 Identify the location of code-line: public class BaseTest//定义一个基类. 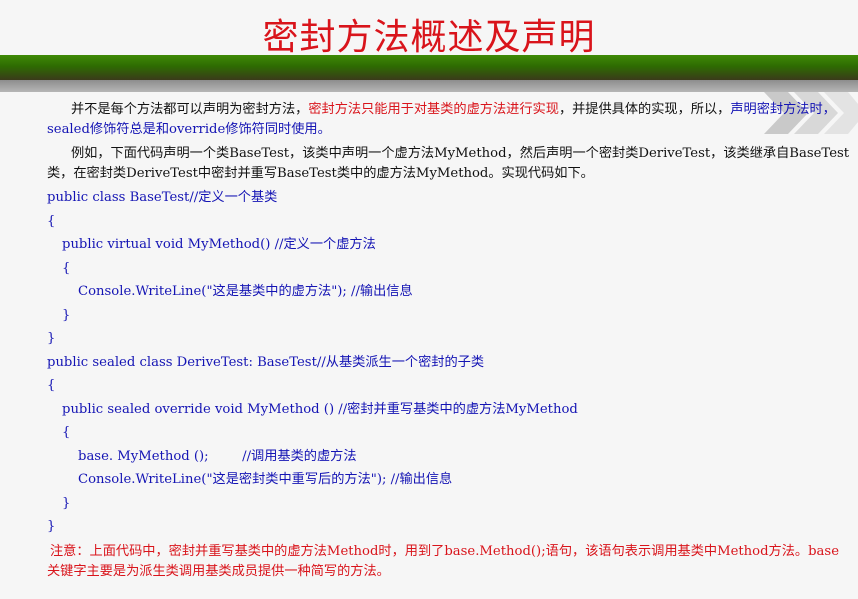
(162, 197).